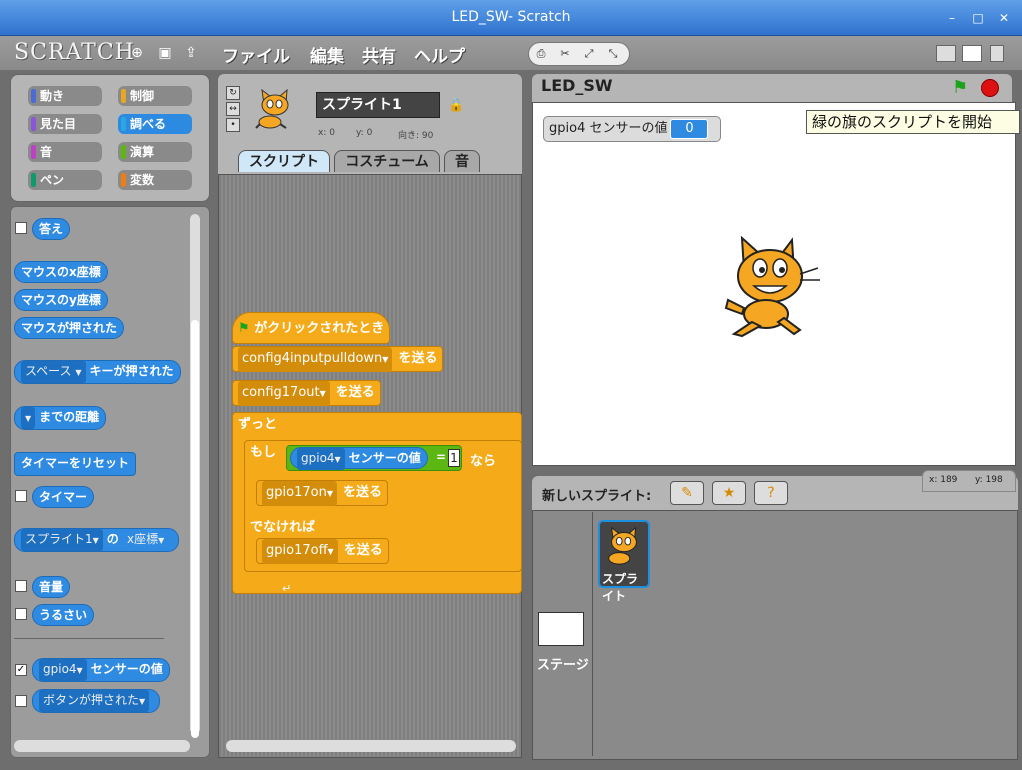 Image resolution: width=1022 pixels, height=770 pixels. What do you see at coordinates (69, 328) in the screenshot?
I see `block-mouse-down: マウスが押された` at bounding box center [69, 328].